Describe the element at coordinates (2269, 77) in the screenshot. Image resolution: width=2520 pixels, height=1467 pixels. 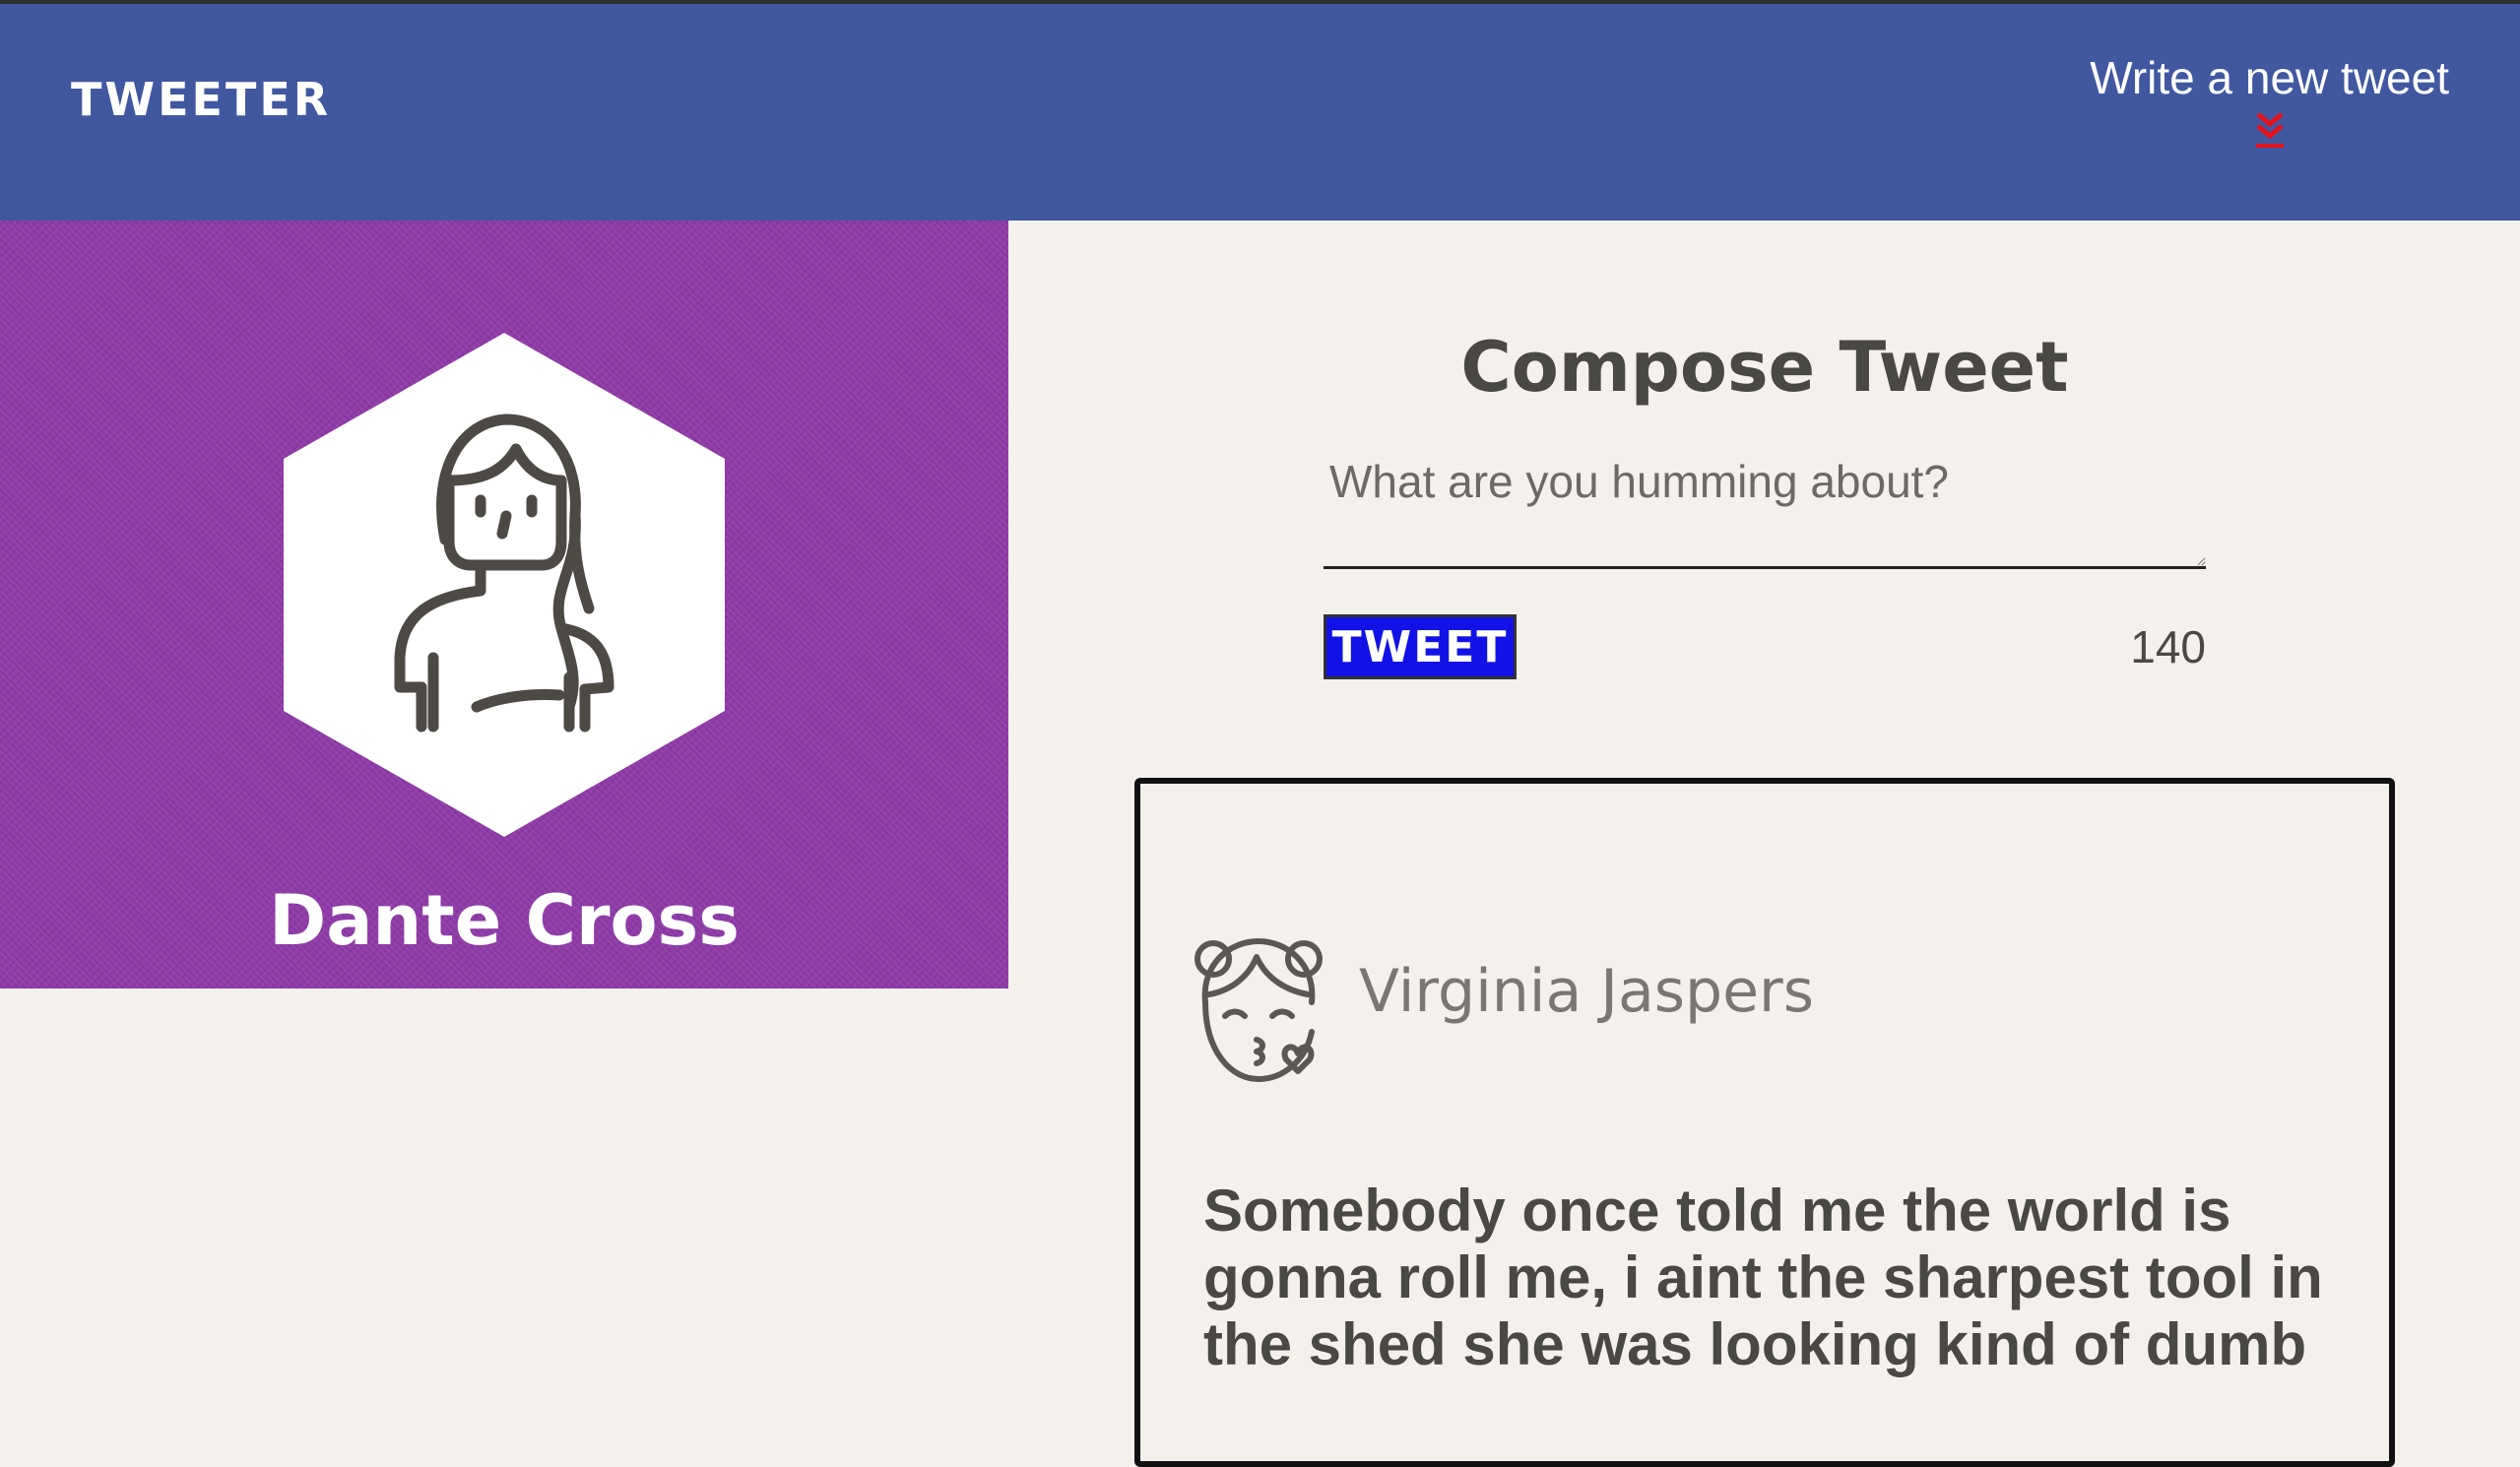
I see `write-new-tweet-label: Write a new tweet` at that location.